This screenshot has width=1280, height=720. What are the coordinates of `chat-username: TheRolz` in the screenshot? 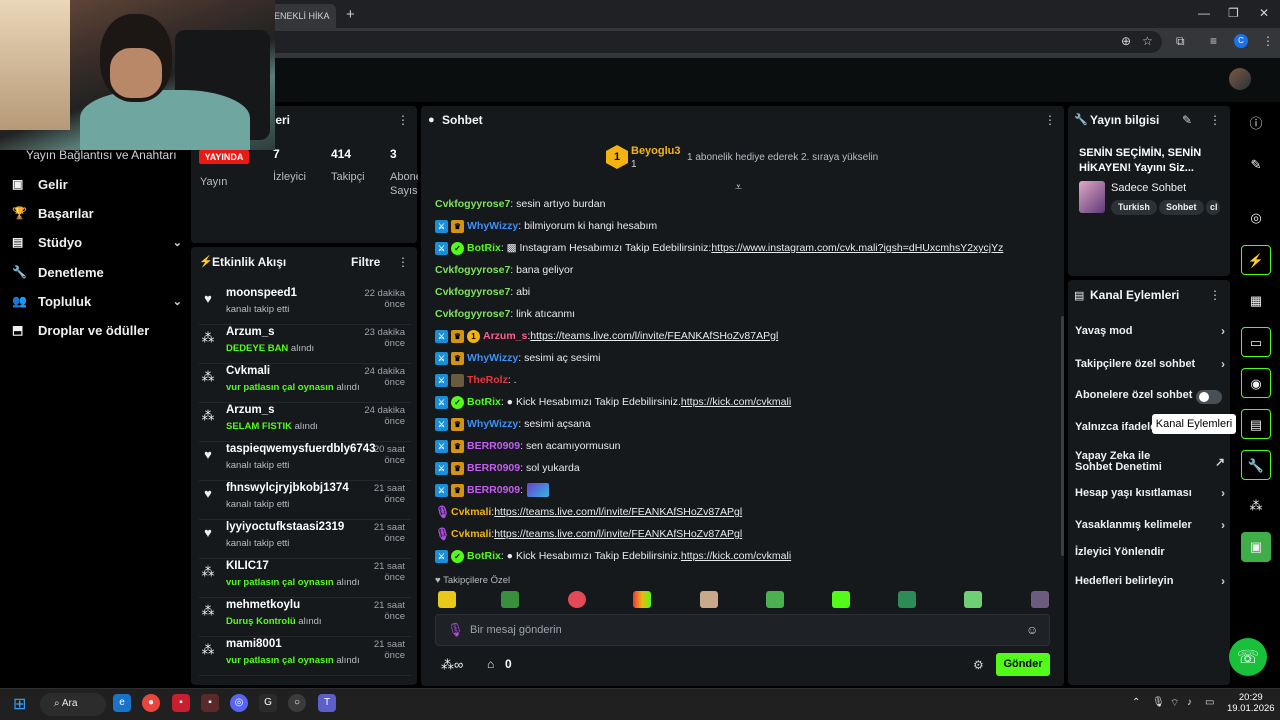 It's located at (487, 380).